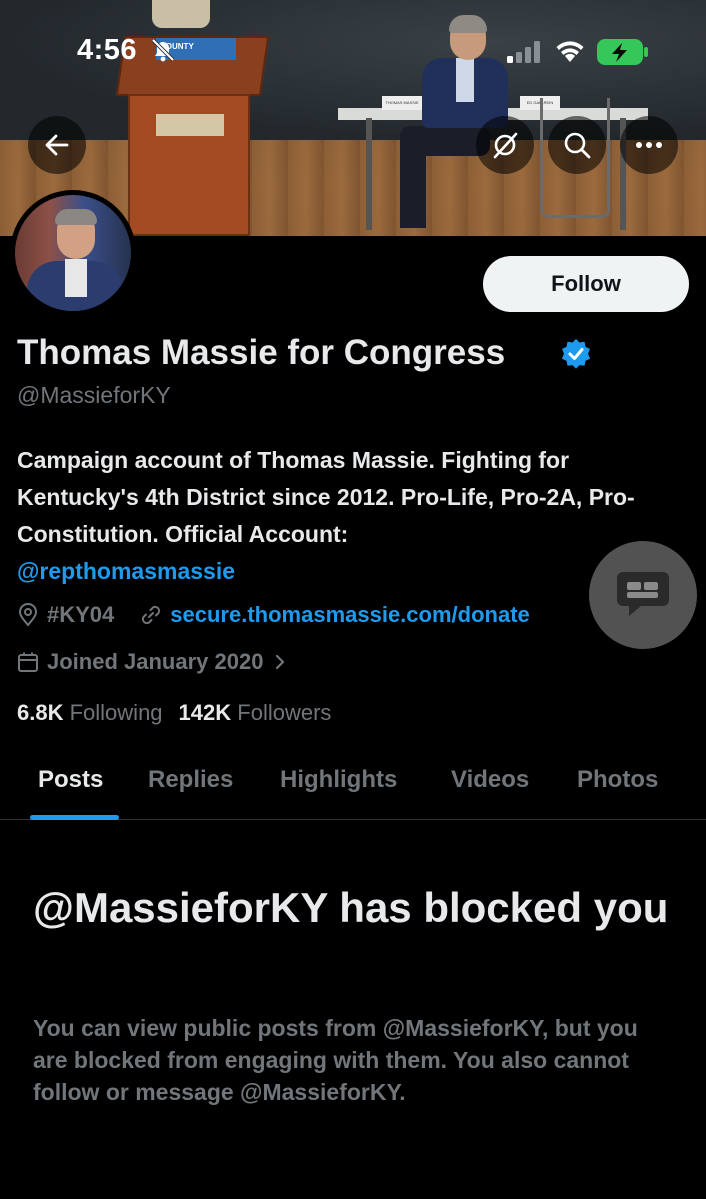 This screenshot has width=706, height=1199. Describe the element at coordinates (70, 780) in the screenshot. I see `tab-posts: Posts` at that location.